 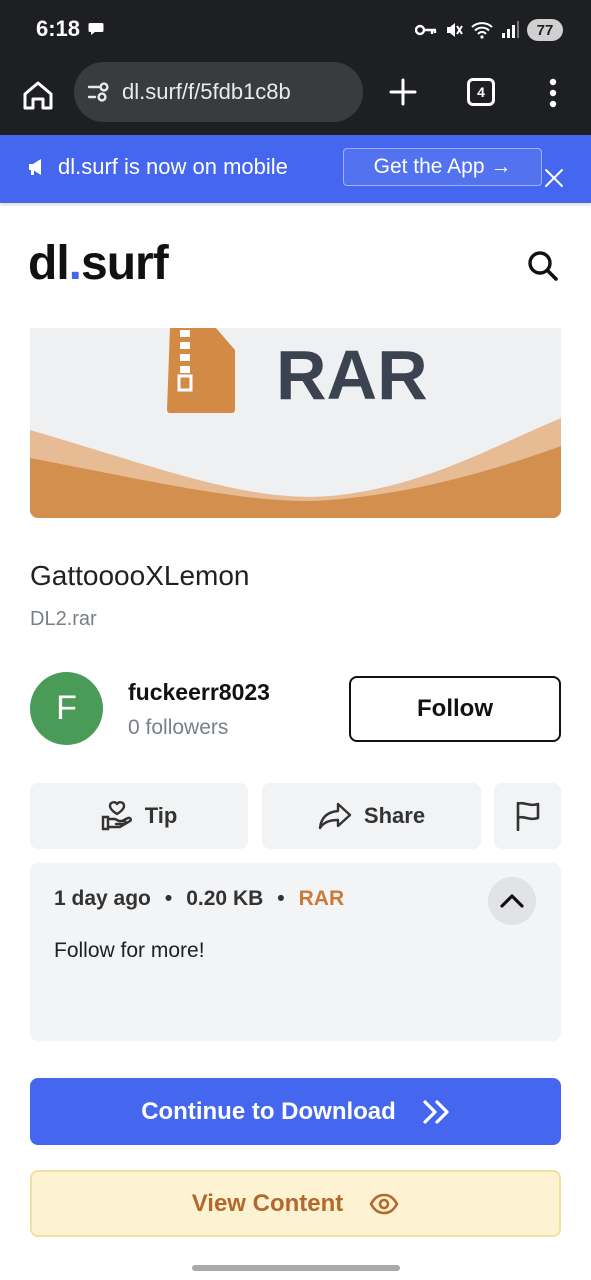 I want to click on site-logo: dl.surf, so click(x=98, y=263).